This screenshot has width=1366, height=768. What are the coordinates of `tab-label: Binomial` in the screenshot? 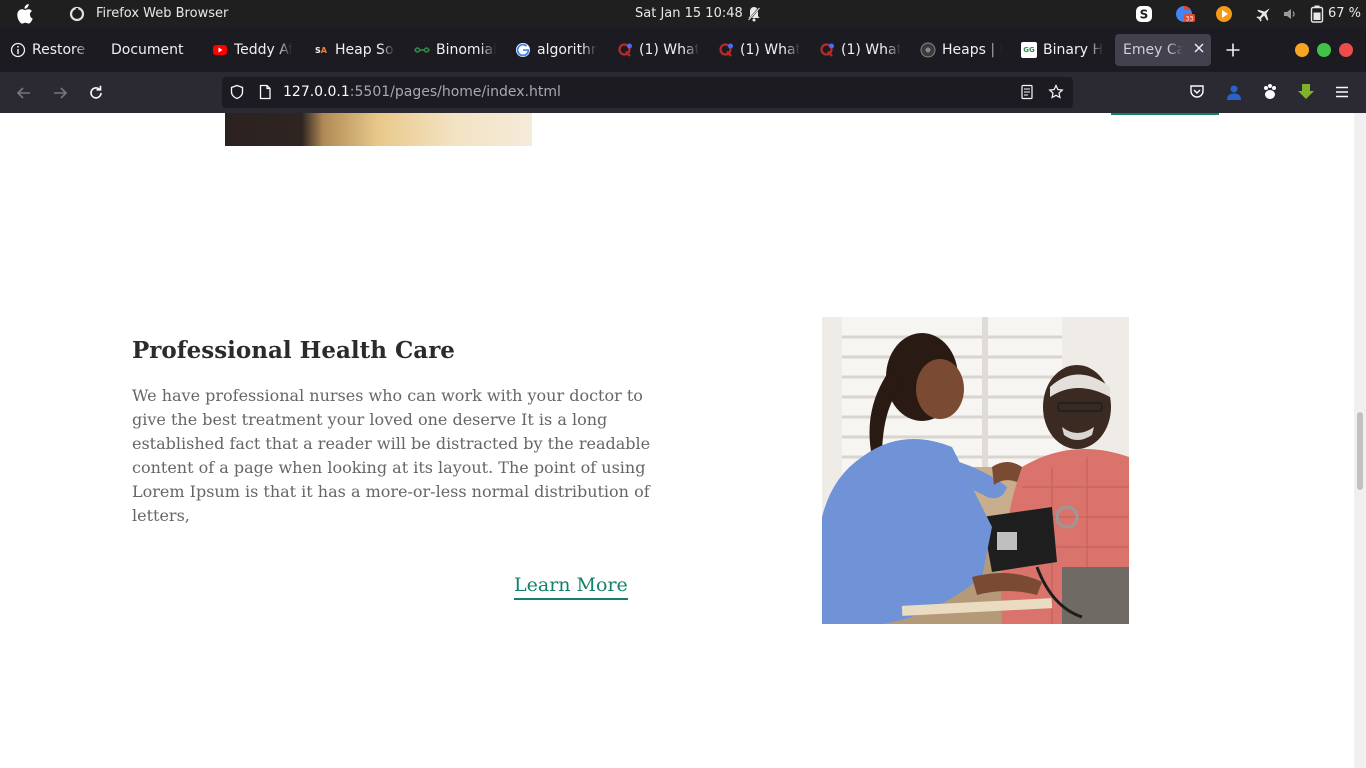 It's located at (466, 50).